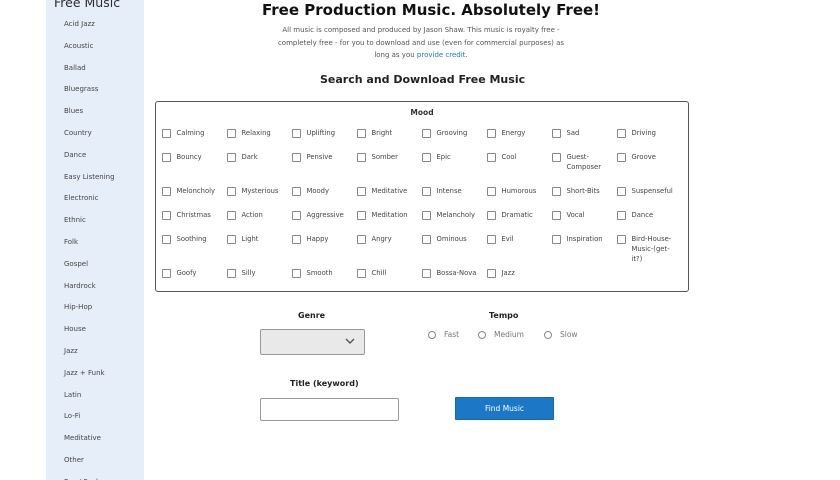 This screenshot has height=480, width=840. What do you see at coordinates (323, 157) in the screenshot?
I see `mood-option: Pensive` at bounding box center [323, 157].